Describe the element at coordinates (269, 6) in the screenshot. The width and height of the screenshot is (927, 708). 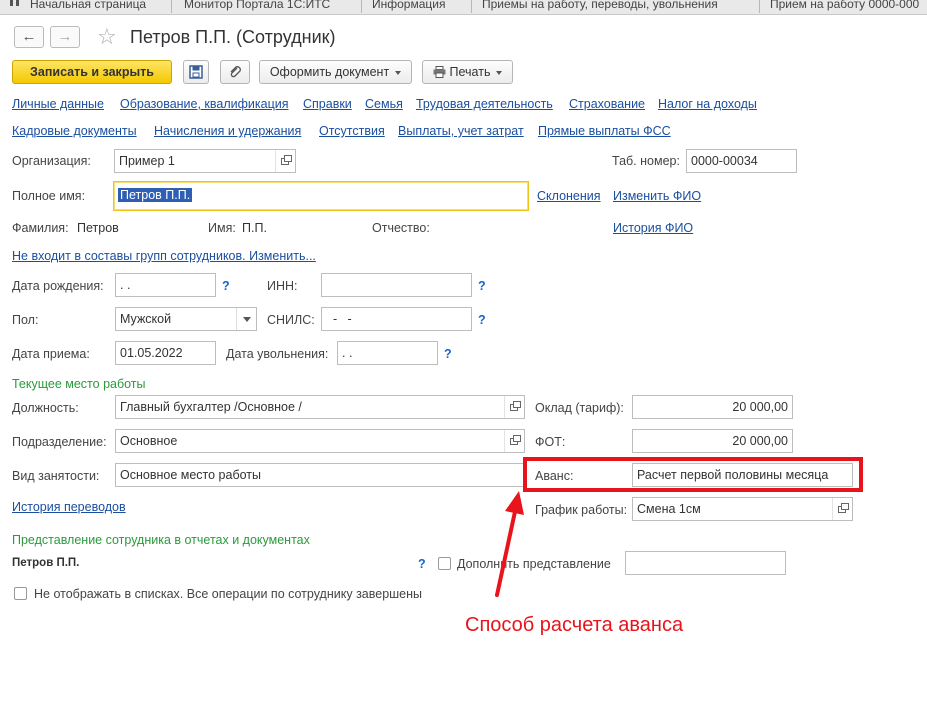
I see `tab-its-monitor: Монитор Портала 1С:ИТС` at that location.